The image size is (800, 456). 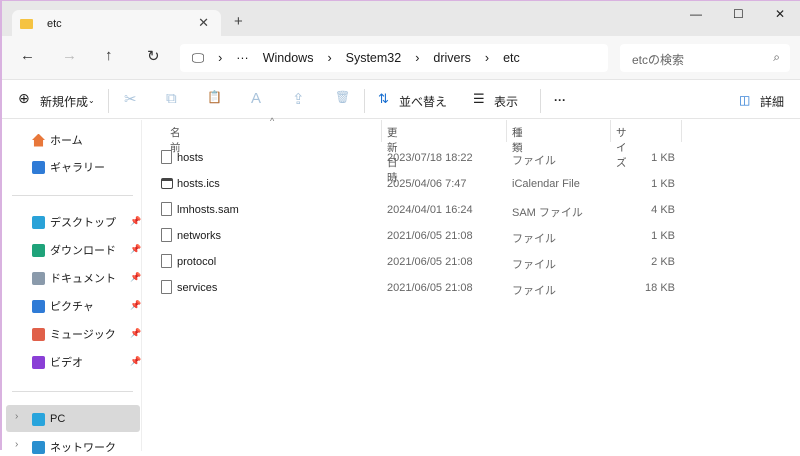 What do you see at coordinates (658, 60) in the screenshot?
I see `search-placeholder: etcの検索` at bounding box center [658, 60].